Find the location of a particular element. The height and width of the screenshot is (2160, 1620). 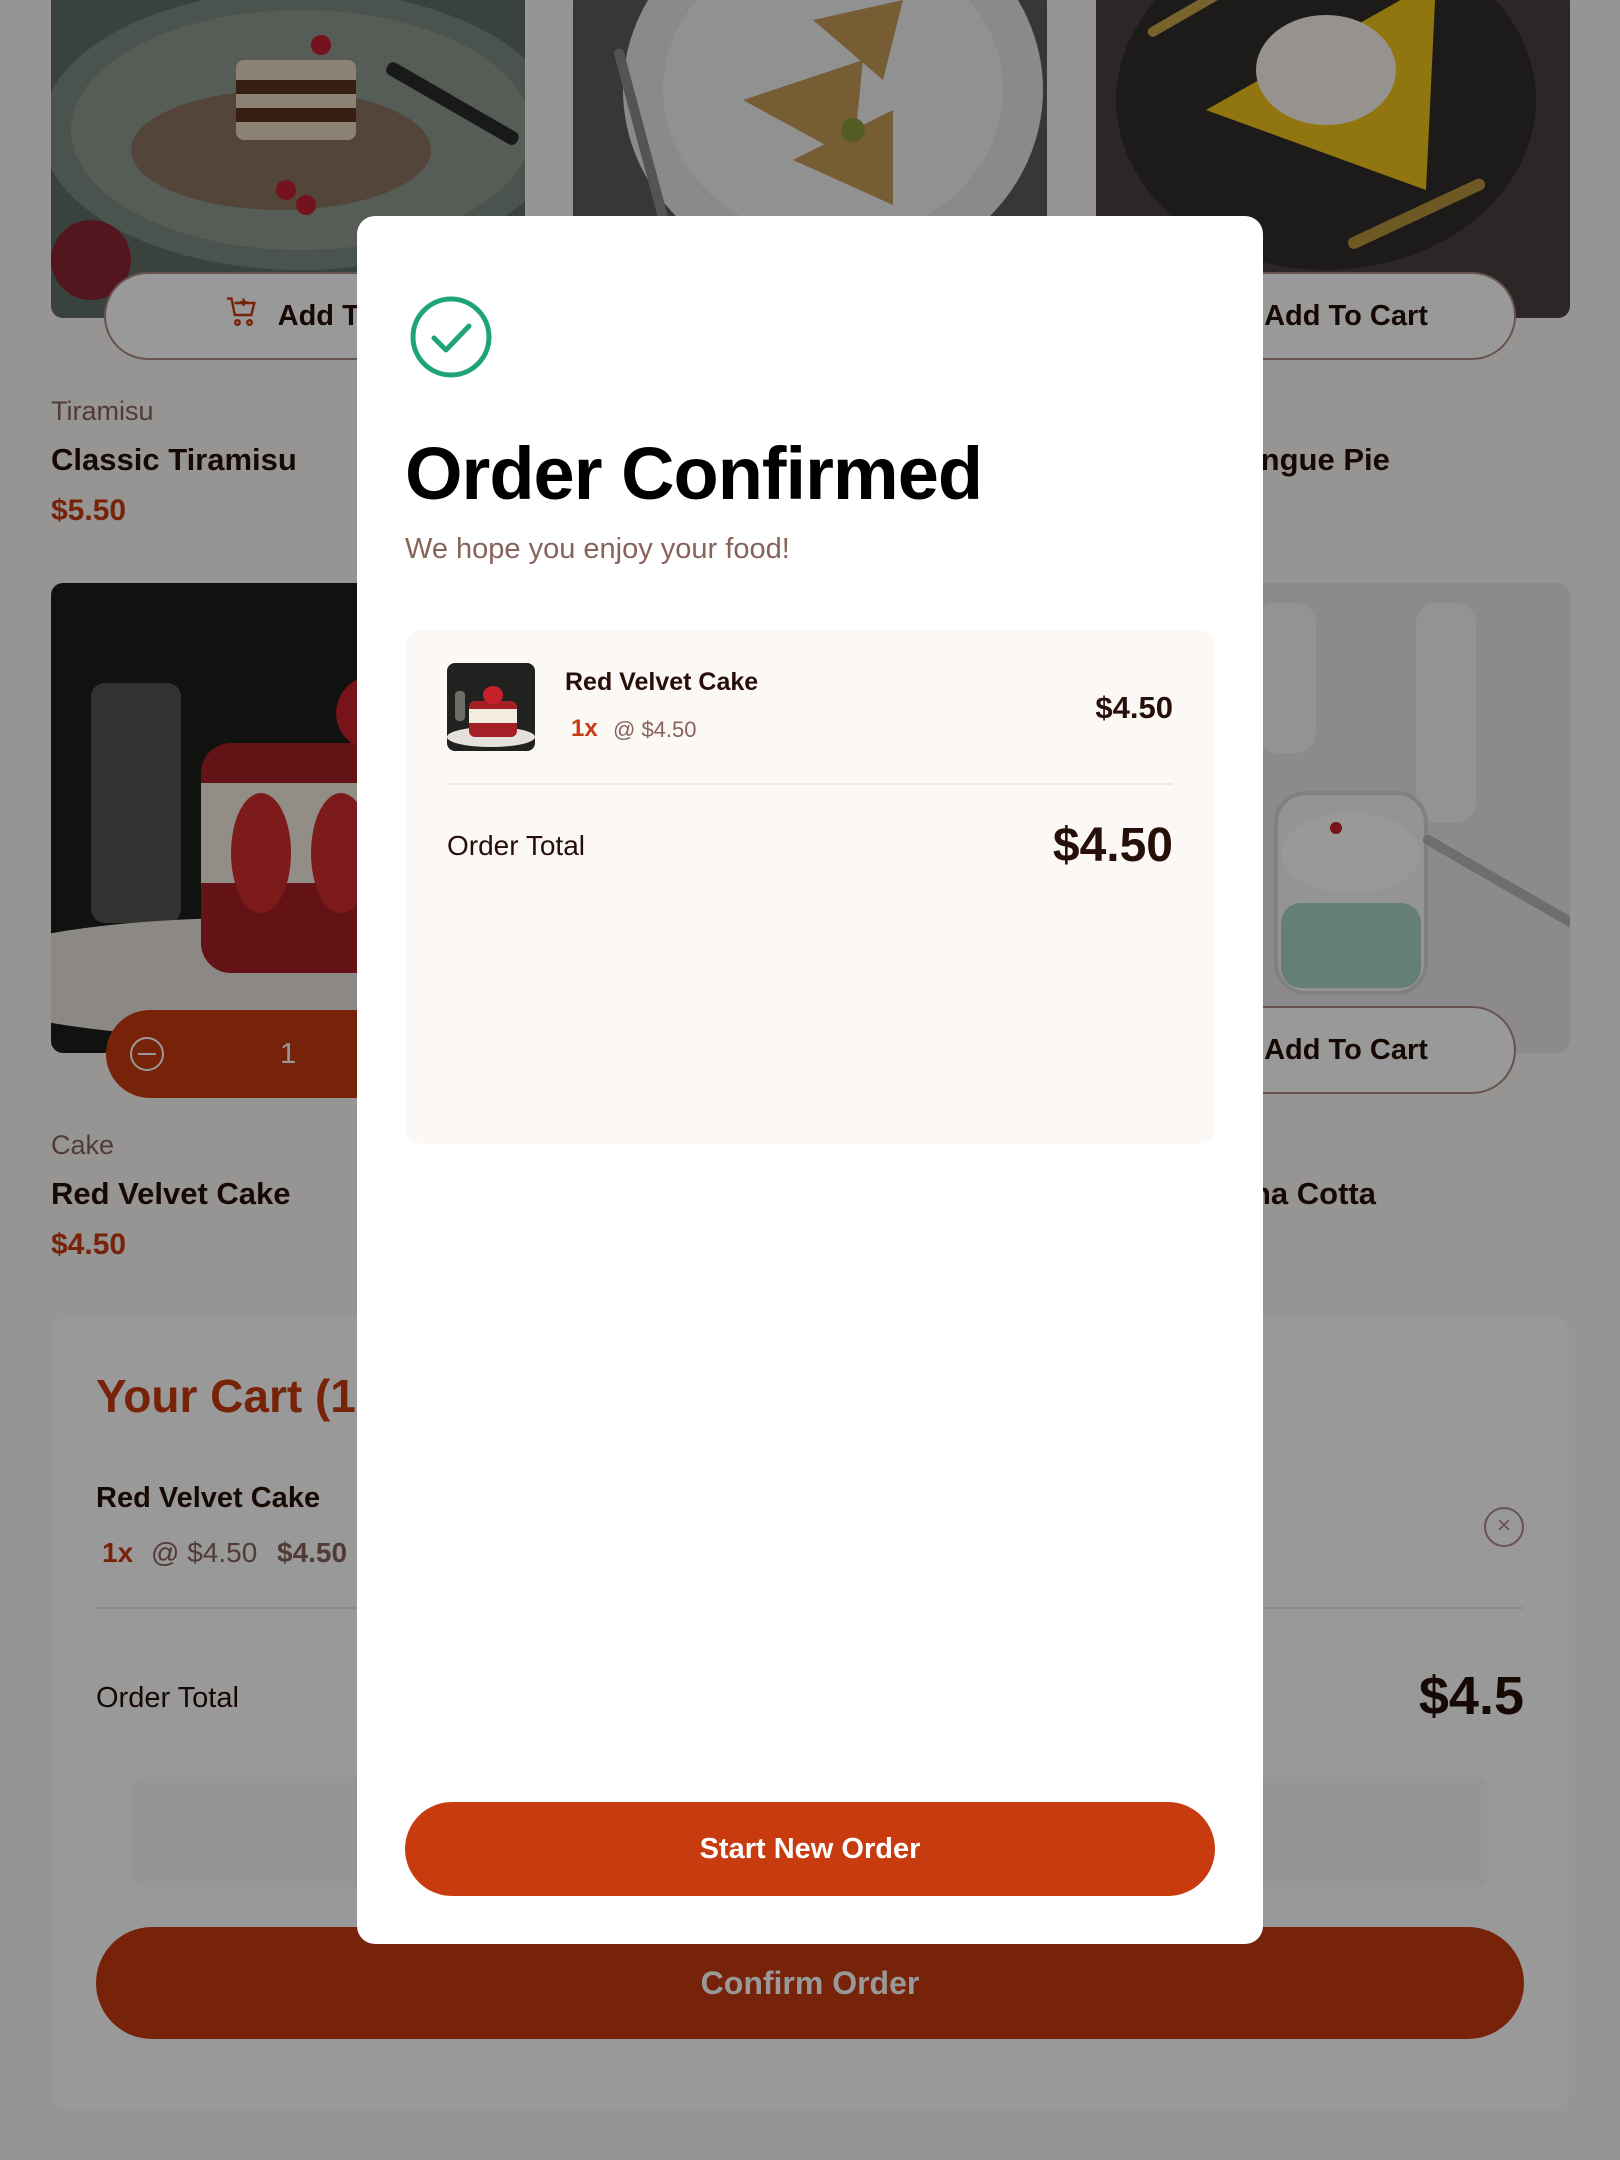

order-item-name: Red Velvet Cake is located at coordinates (662, 682).